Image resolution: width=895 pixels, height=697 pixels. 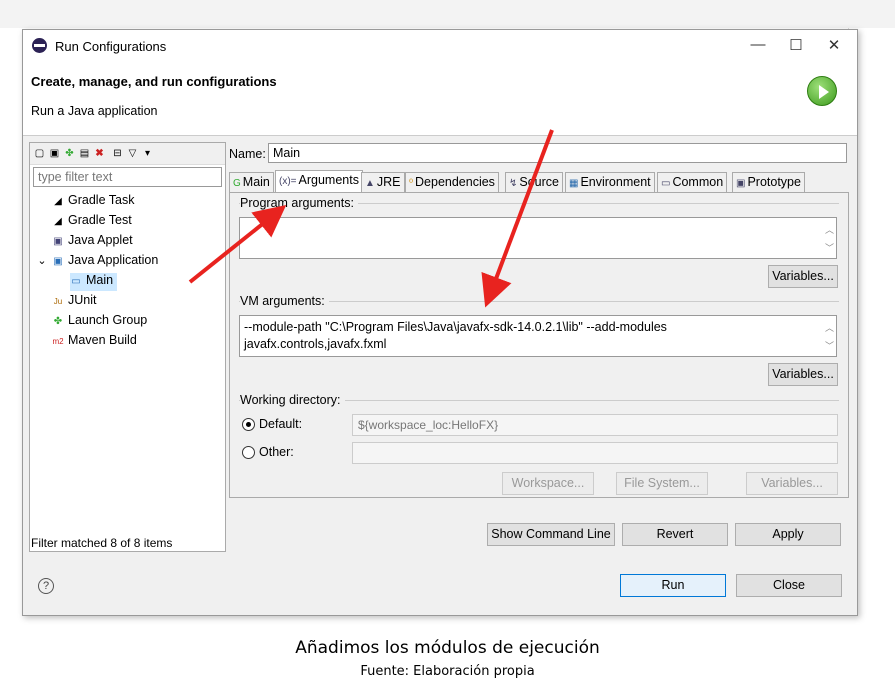 What do you see at coordinates (538, 238) in the screenshot?
I see `program-arguments-input` at bounding box center [538, 238].